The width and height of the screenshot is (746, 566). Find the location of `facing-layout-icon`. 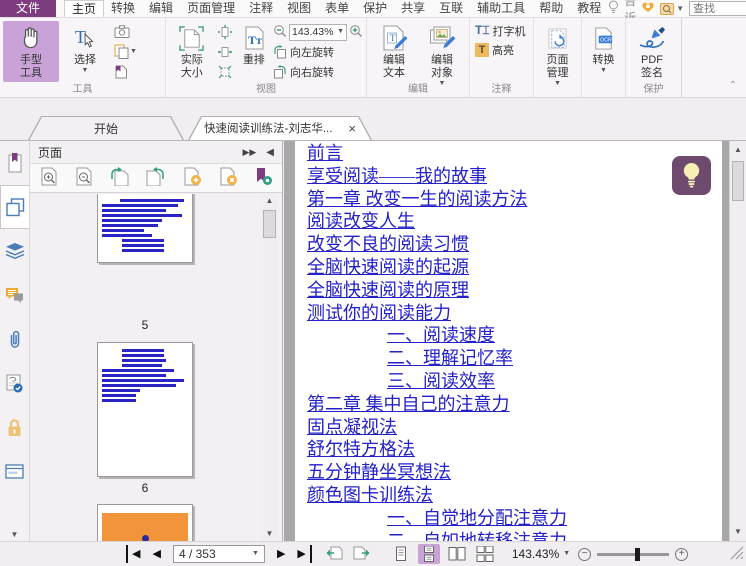

facing-layout-icon is located at coordinates (457, 554).